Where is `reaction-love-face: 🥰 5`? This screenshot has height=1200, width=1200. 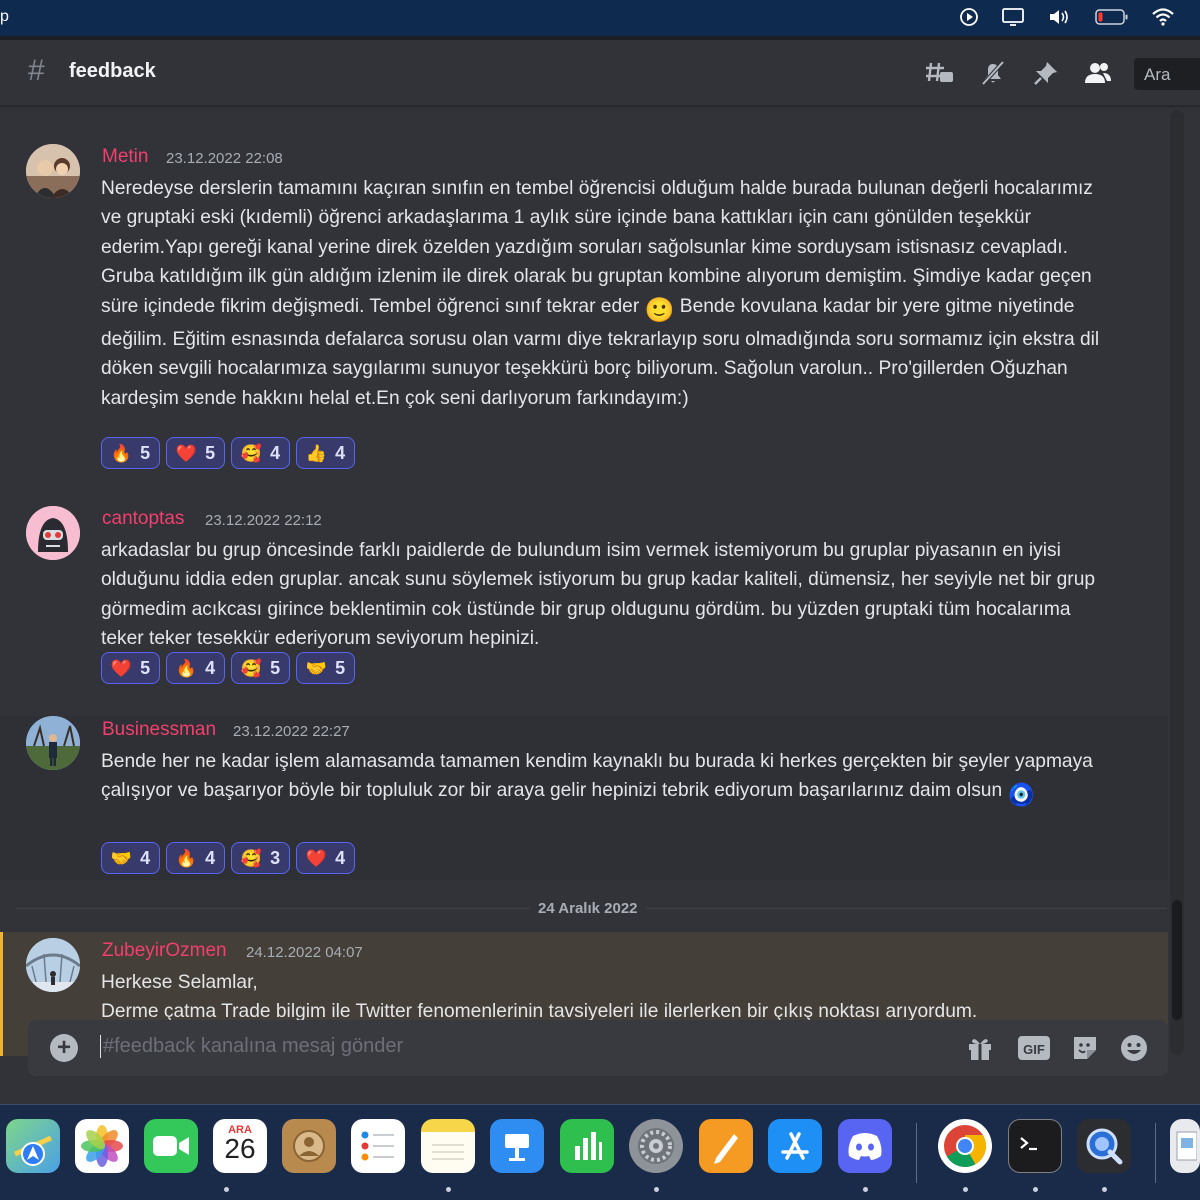
reaction-love-face: 🥰 5 is located at coordinates (260, 668).